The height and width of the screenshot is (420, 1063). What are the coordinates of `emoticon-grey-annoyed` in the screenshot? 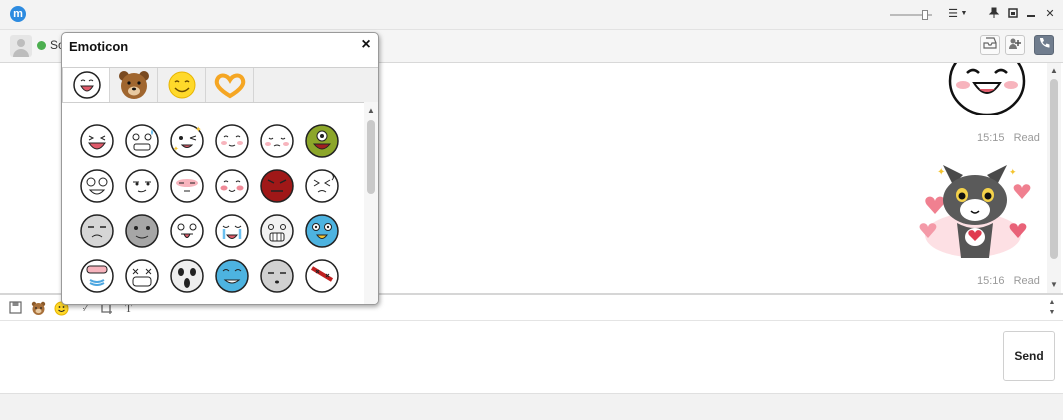 It's located at (97, 231).